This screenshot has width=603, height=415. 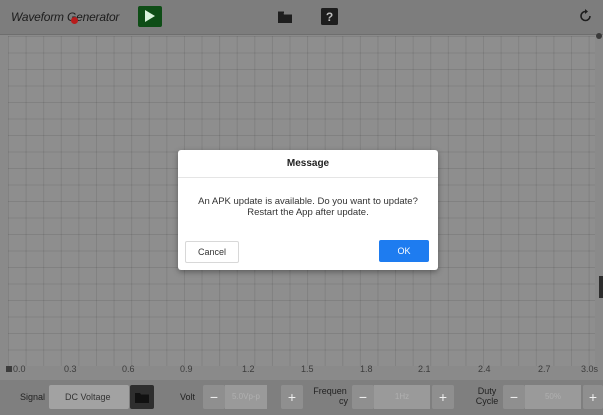 I want to click on duty-cycle-decrement-button: −, so click(x=514, y=397).